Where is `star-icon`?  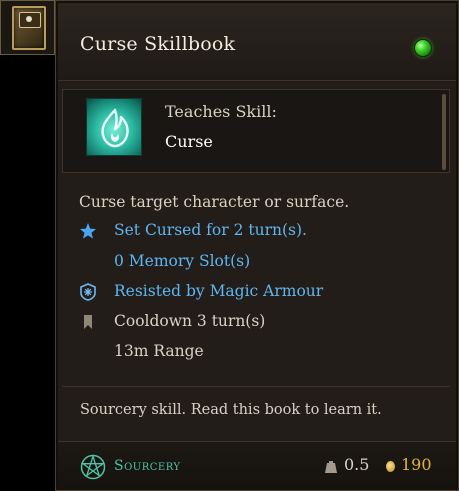
star-icon is located at coordinates (88, 231).